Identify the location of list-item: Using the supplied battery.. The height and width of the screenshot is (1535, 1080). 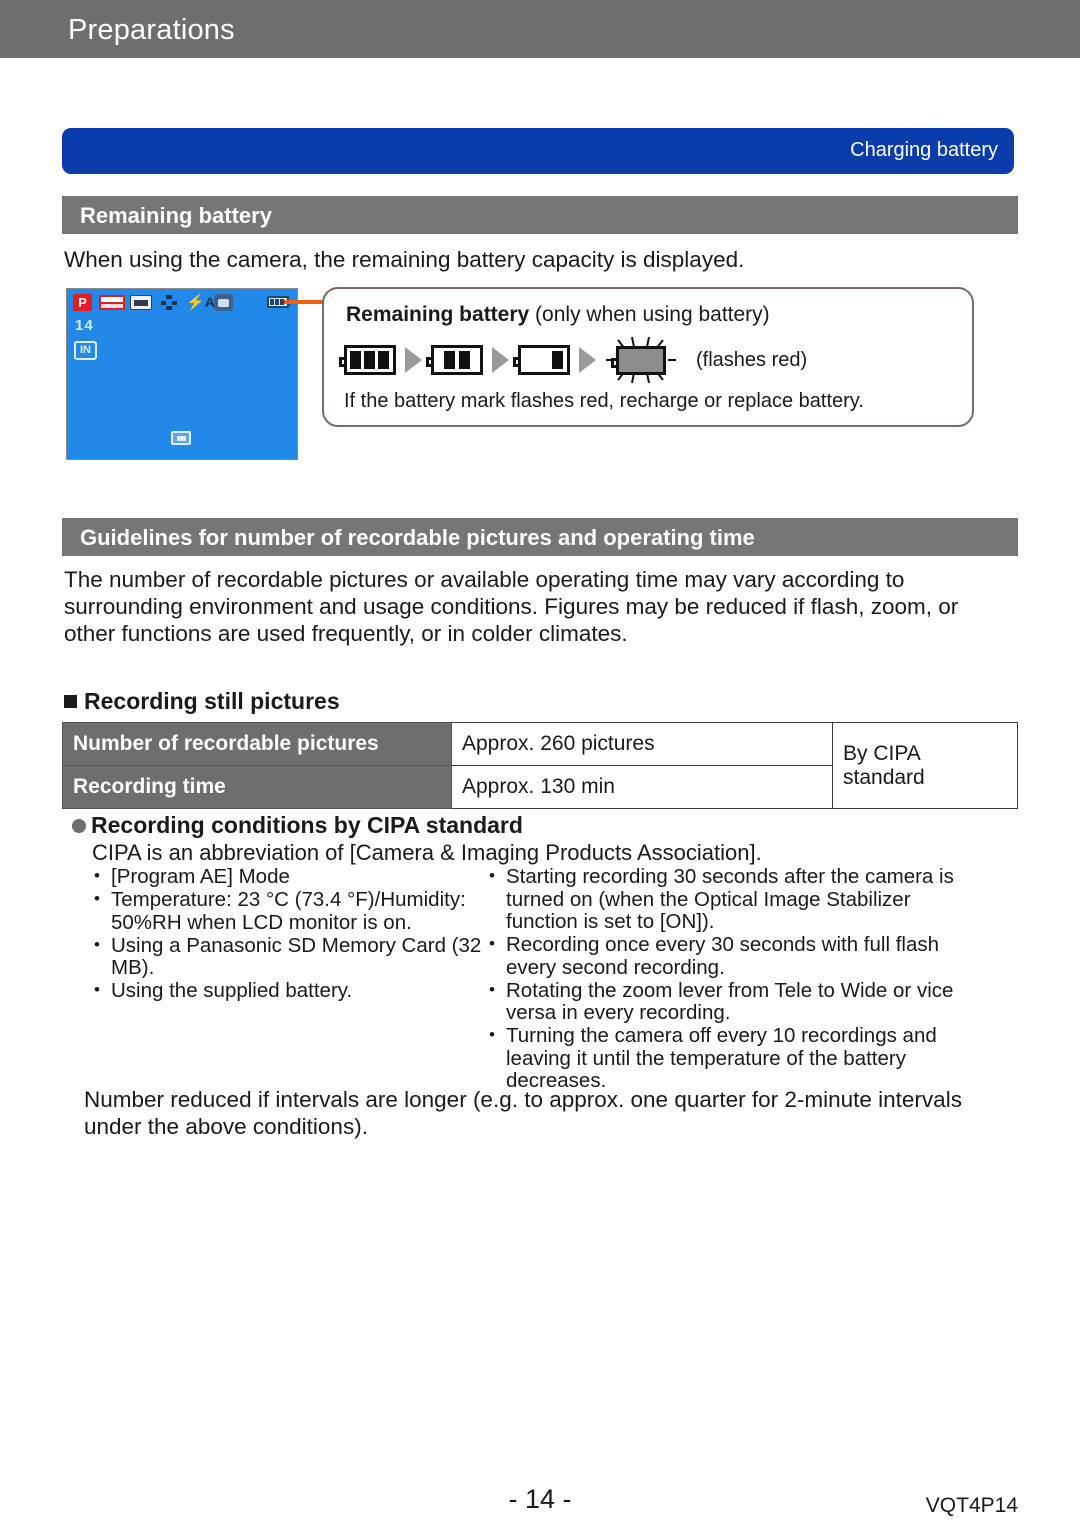
(289, 991).